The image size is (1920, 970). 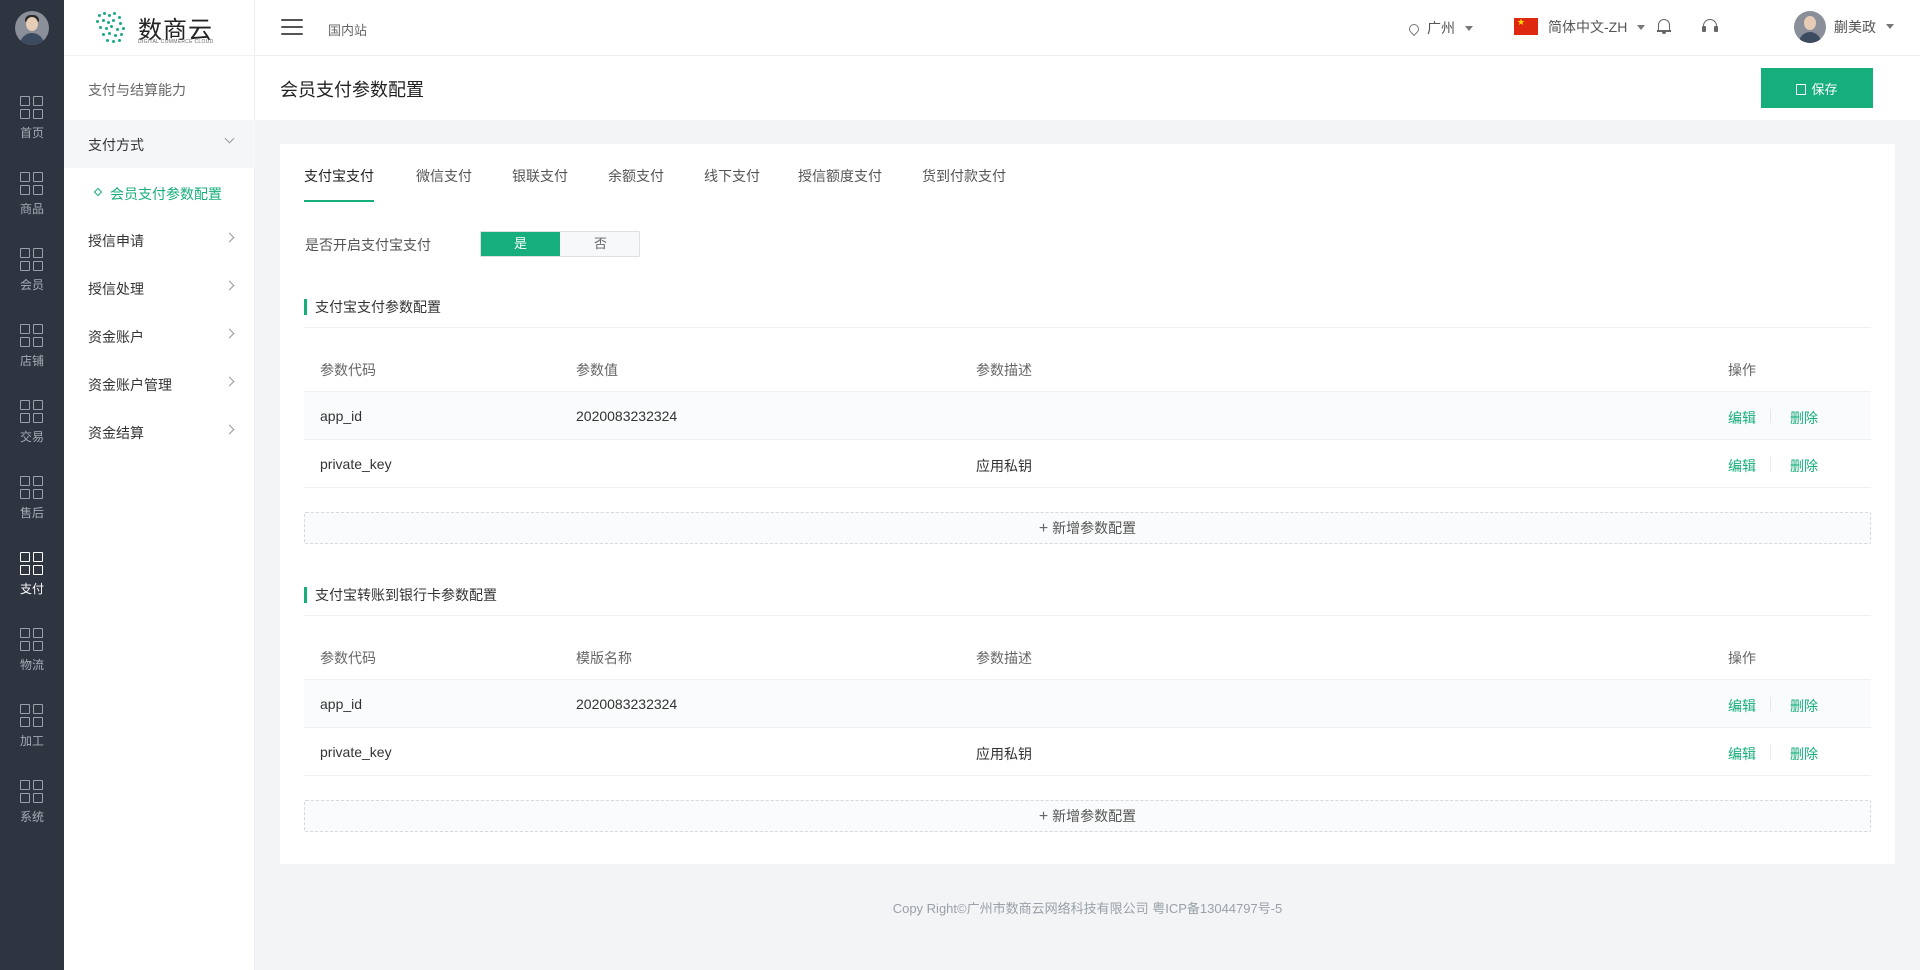 I want to click on table-header: 参数代码 参数值 参数描述 操作, so click(x=1087, y=368).